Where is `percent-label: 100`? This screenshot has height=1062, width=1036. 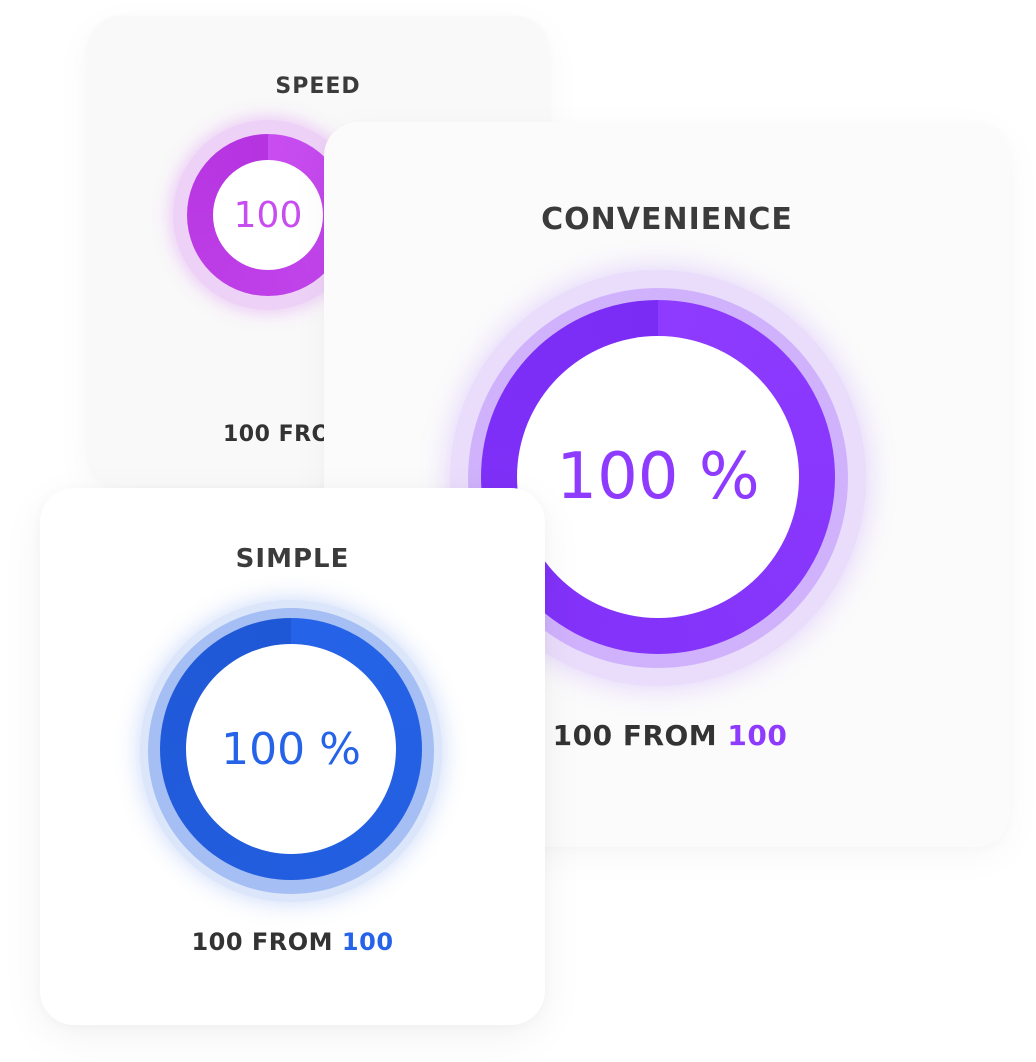
percent-label: 100 is located at coordinates (268, 215).